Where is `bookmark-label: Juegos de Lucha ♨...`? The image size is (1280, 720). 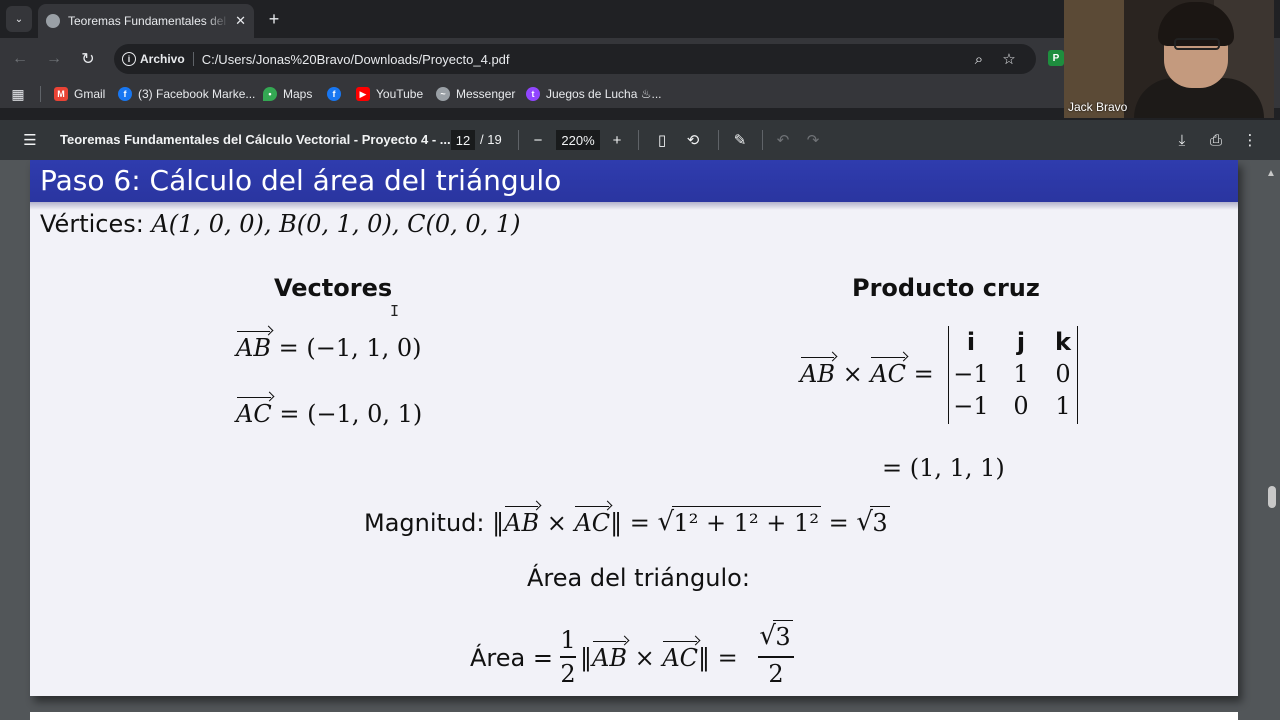
bookmark-label: Juegos de Lucha ♨... is located at coordinates (604, 94).